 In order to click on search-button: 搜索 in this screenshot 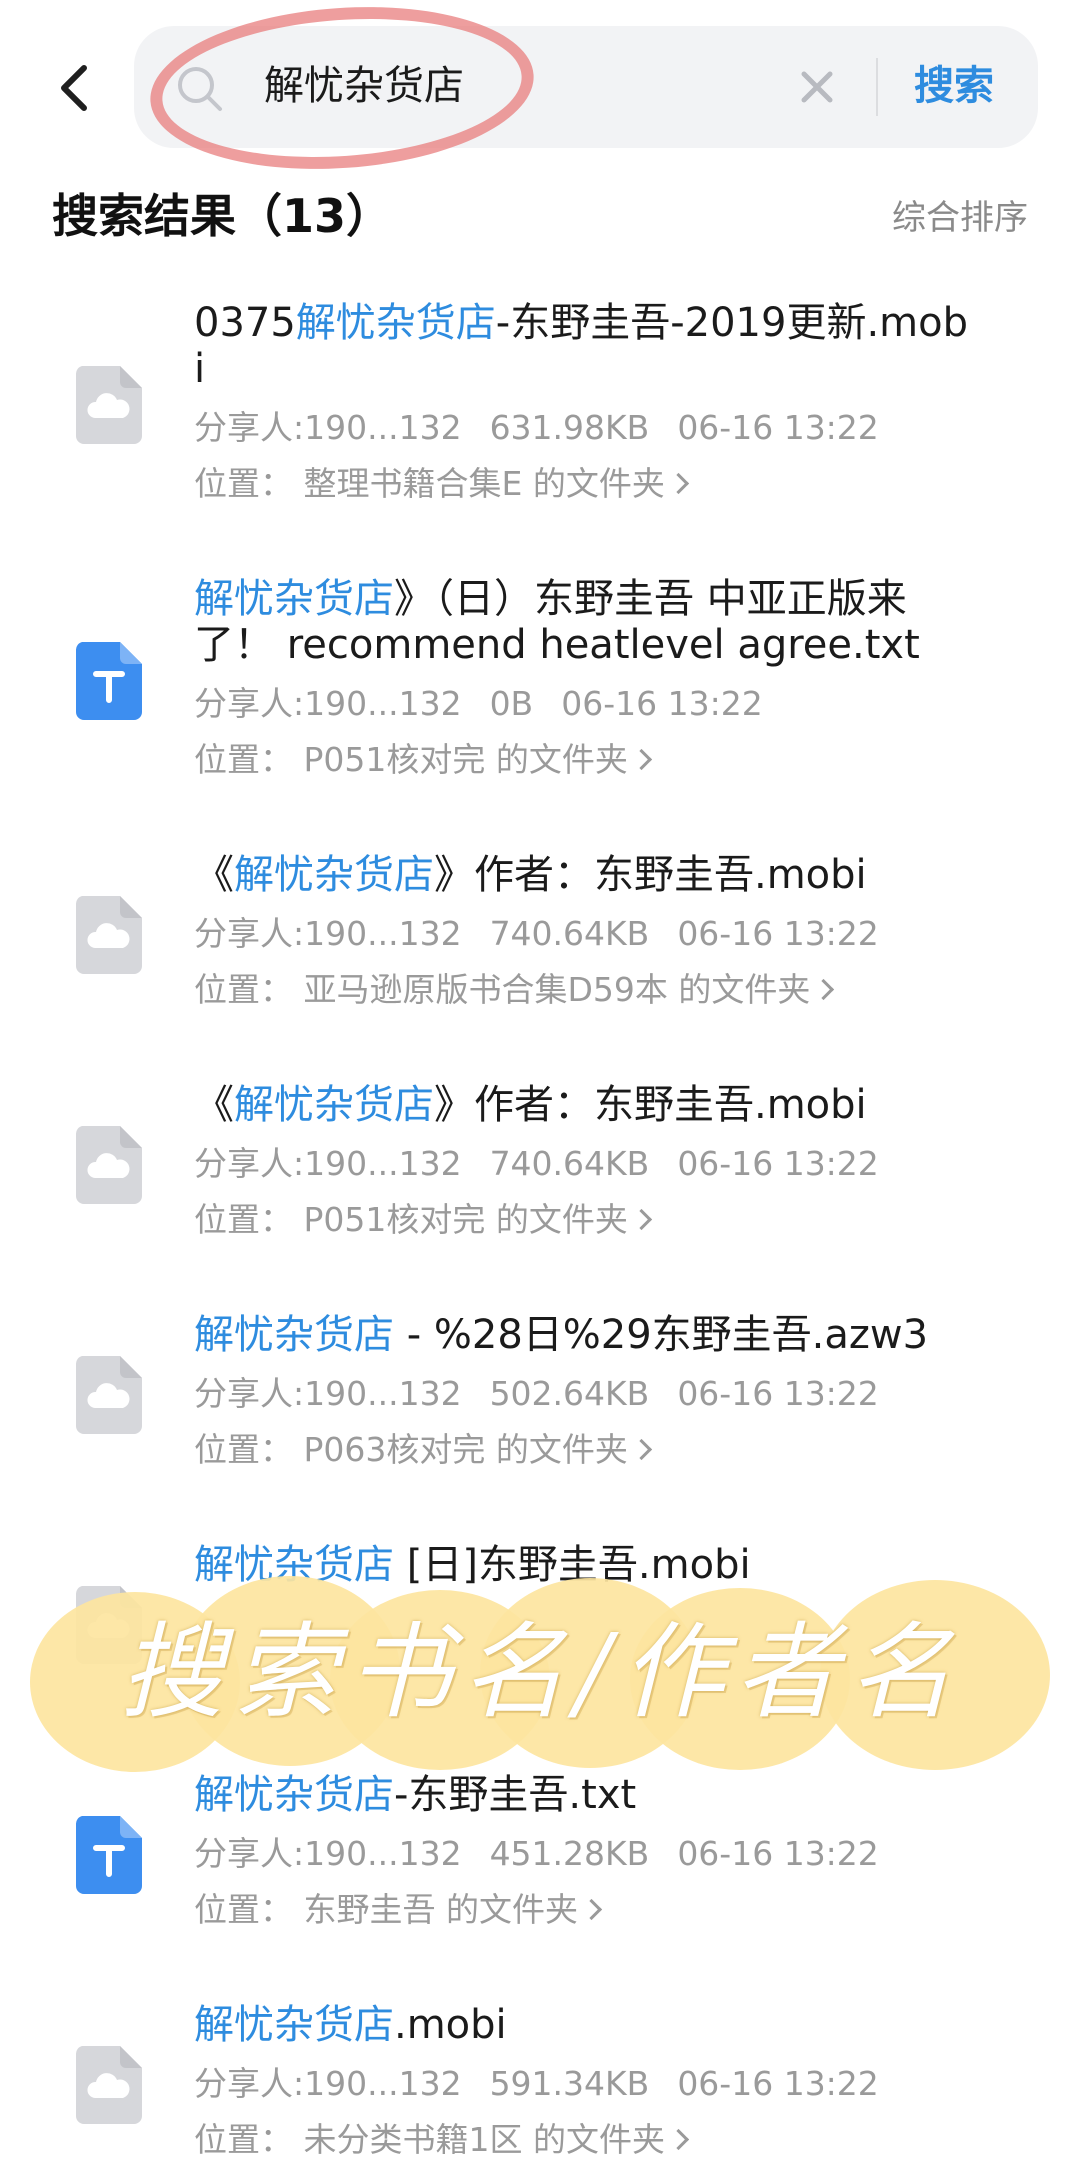, I will do `click(954, 86)`.